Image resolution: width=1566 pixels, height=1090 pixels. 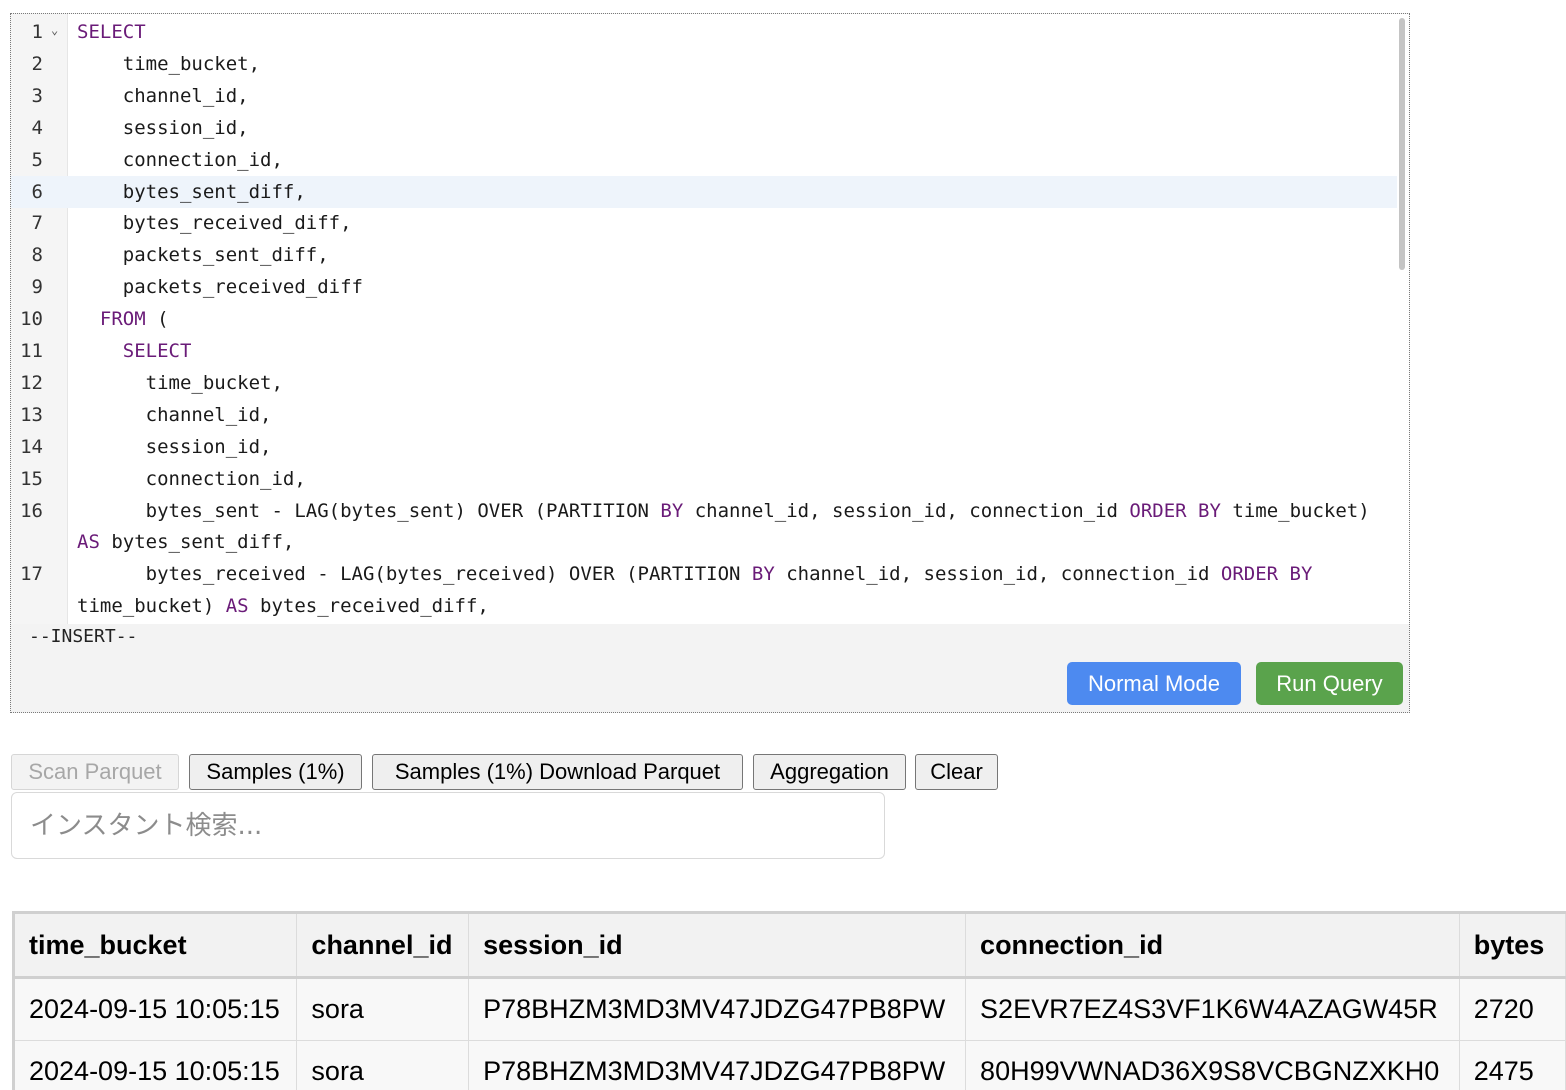 What do you see at coordinates (37, 95) in the screenshot?
I see `line-number: 3` at bounding box center [37, 95].